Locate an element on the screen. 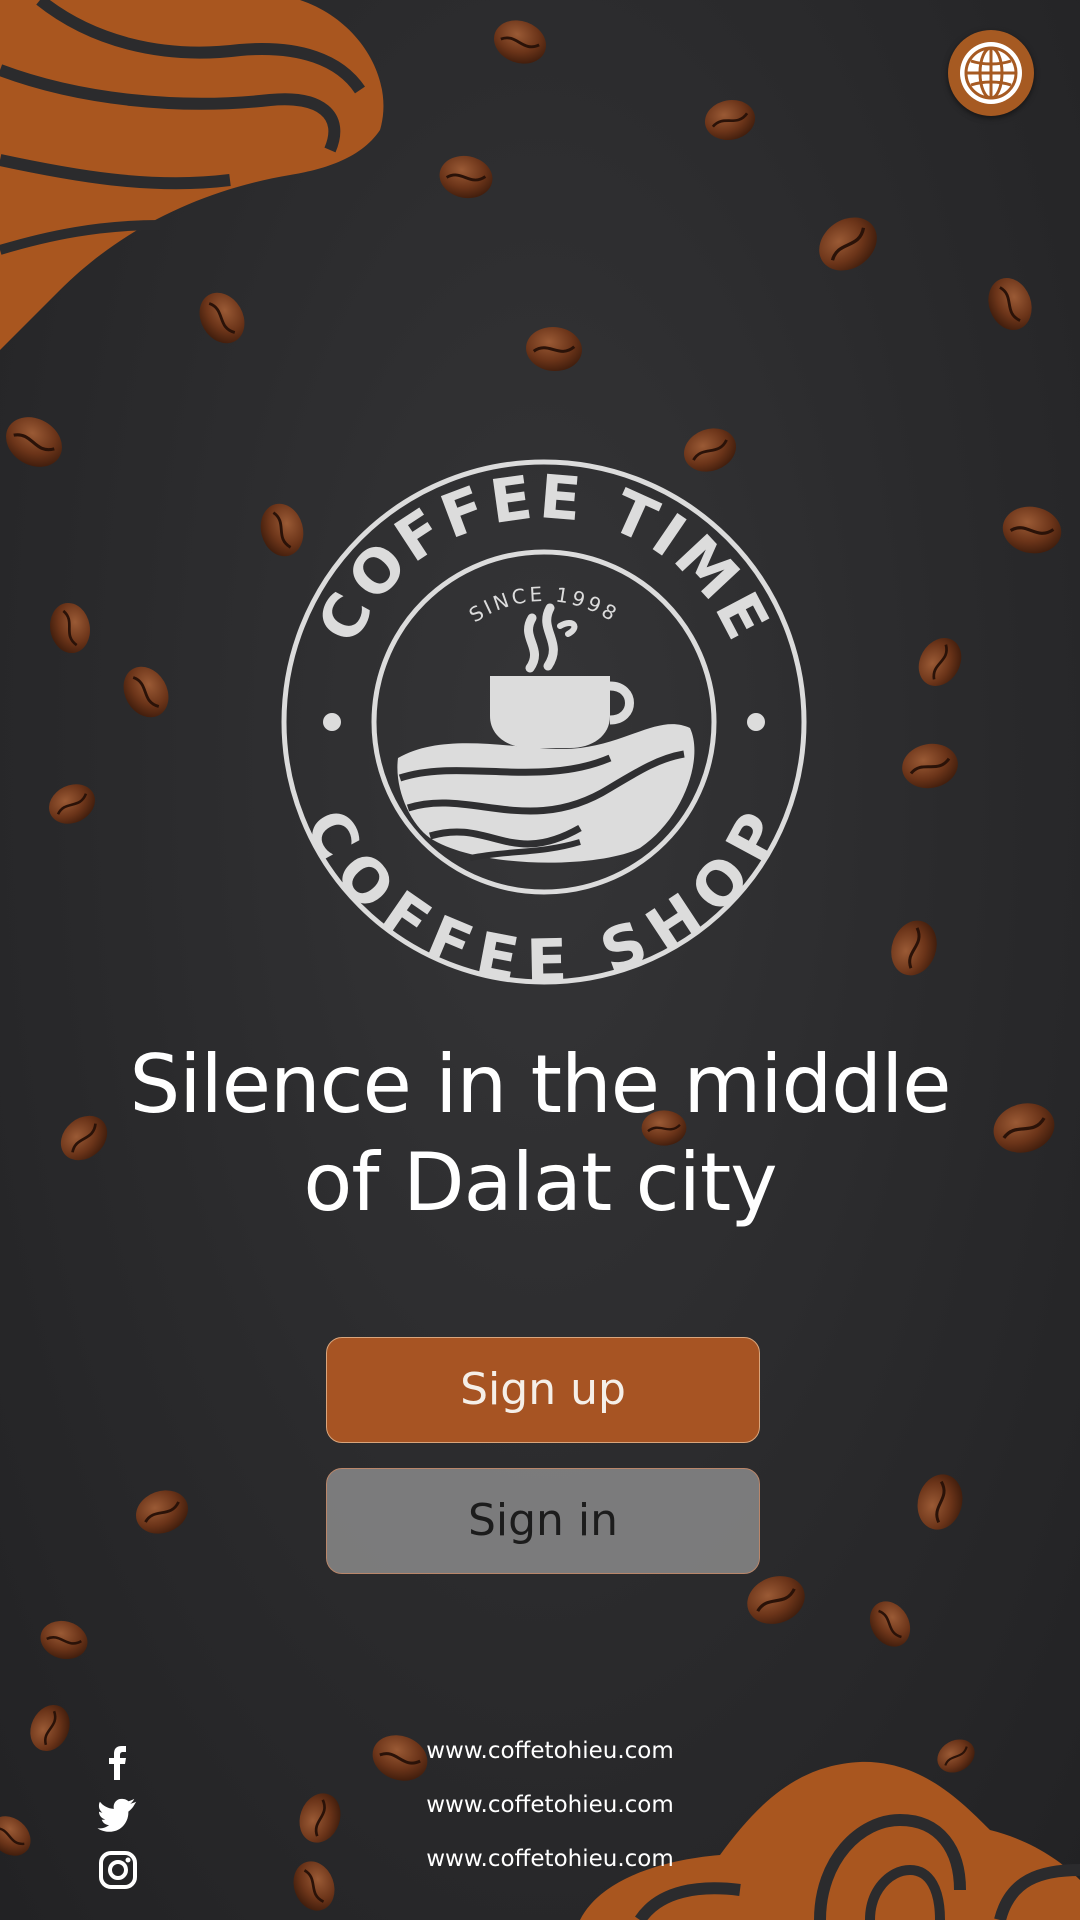  language-button is located at coordinates (991, 73).